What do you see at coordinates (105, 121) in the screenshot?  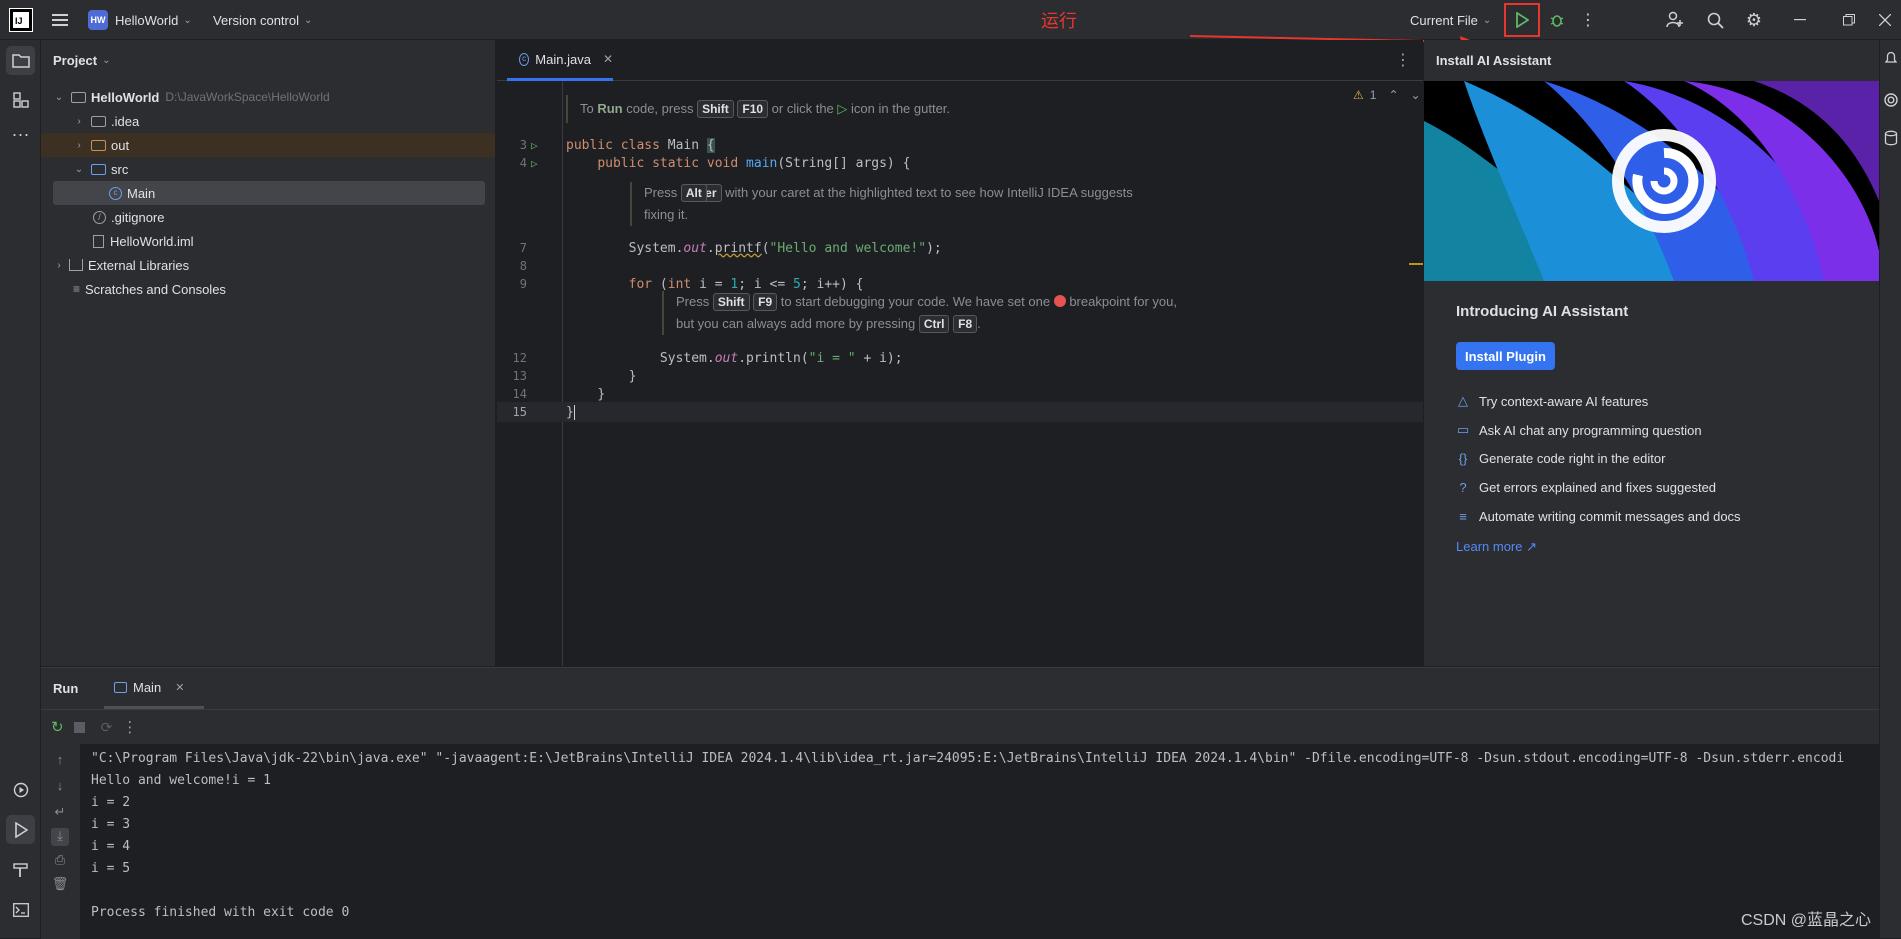 I see `tree-node-idea: › .idea` at bounding box center [105, 121].